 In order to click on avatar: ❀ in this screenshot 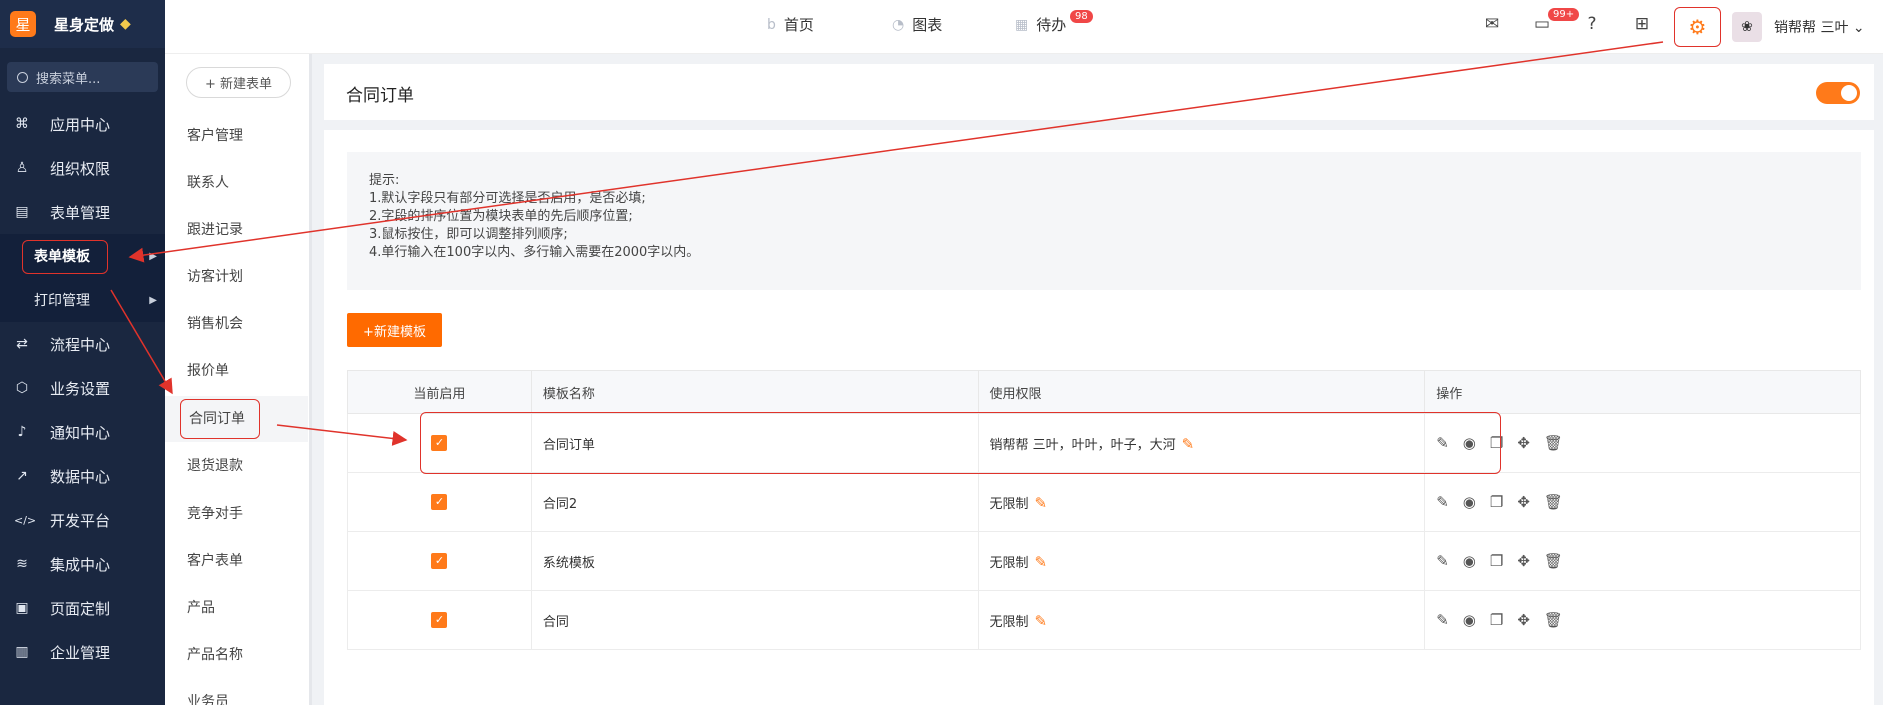, I will do `click(1747, 27)`.